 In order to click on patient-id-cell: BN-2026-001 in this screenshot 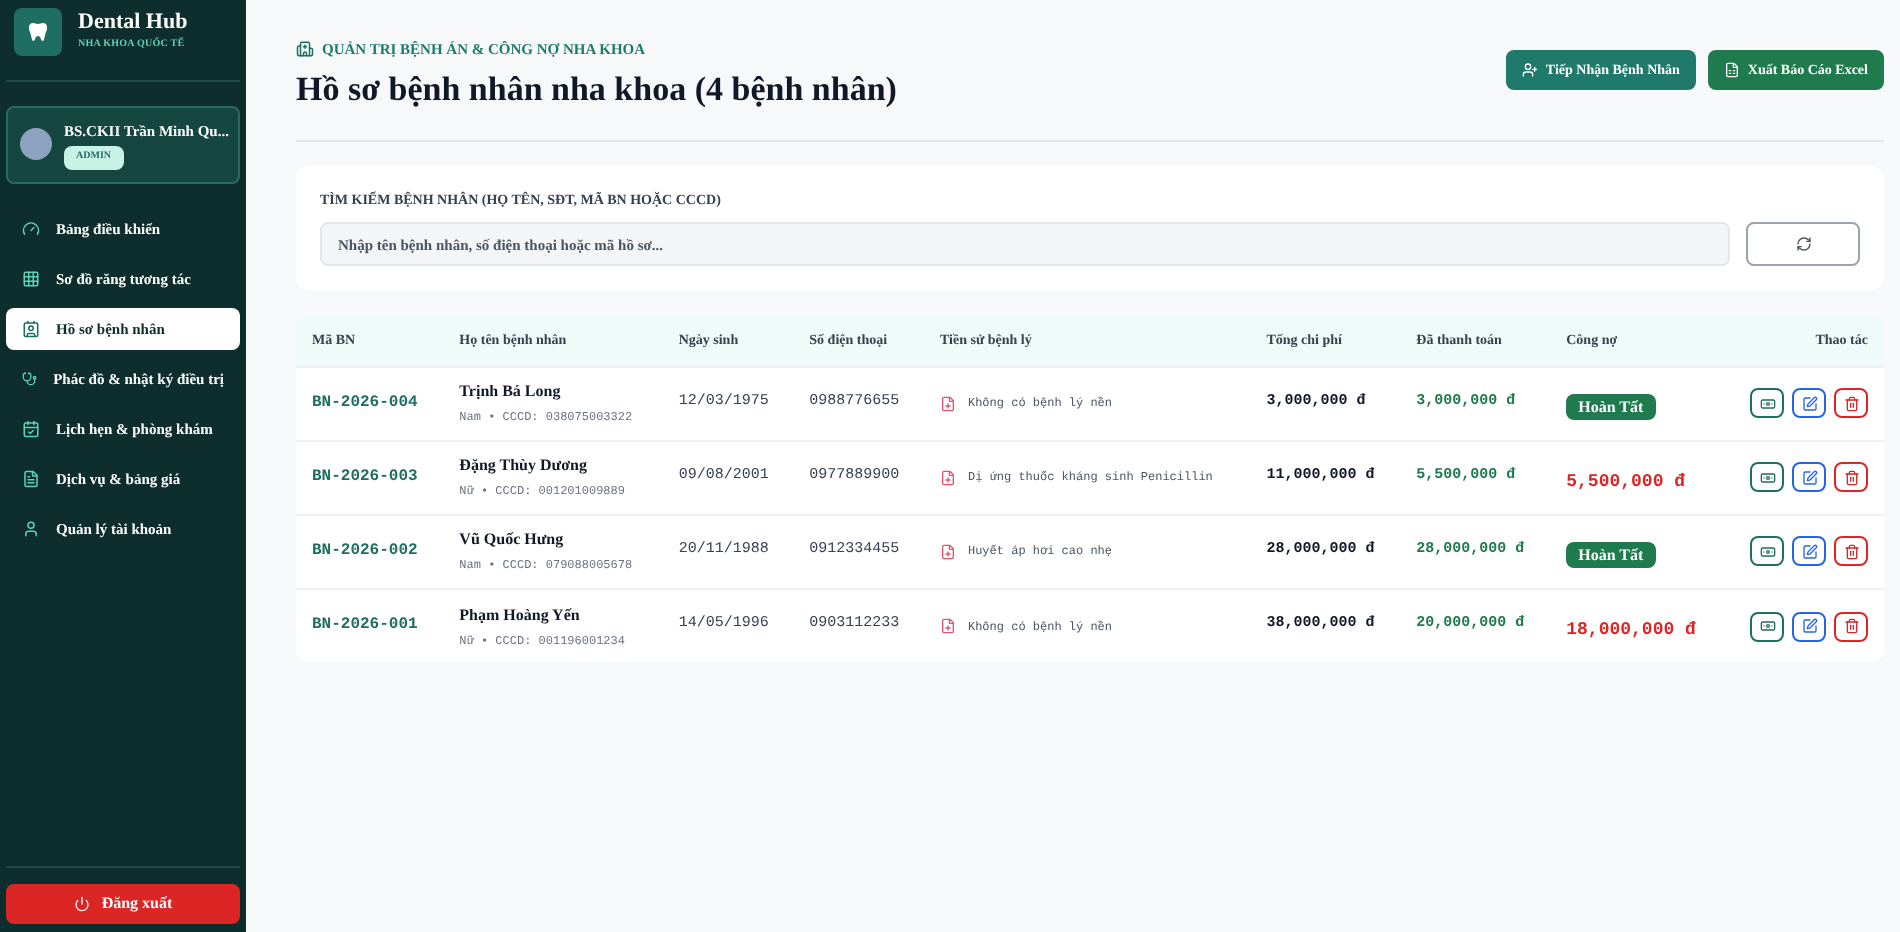, I will do `click(370, 625)`.